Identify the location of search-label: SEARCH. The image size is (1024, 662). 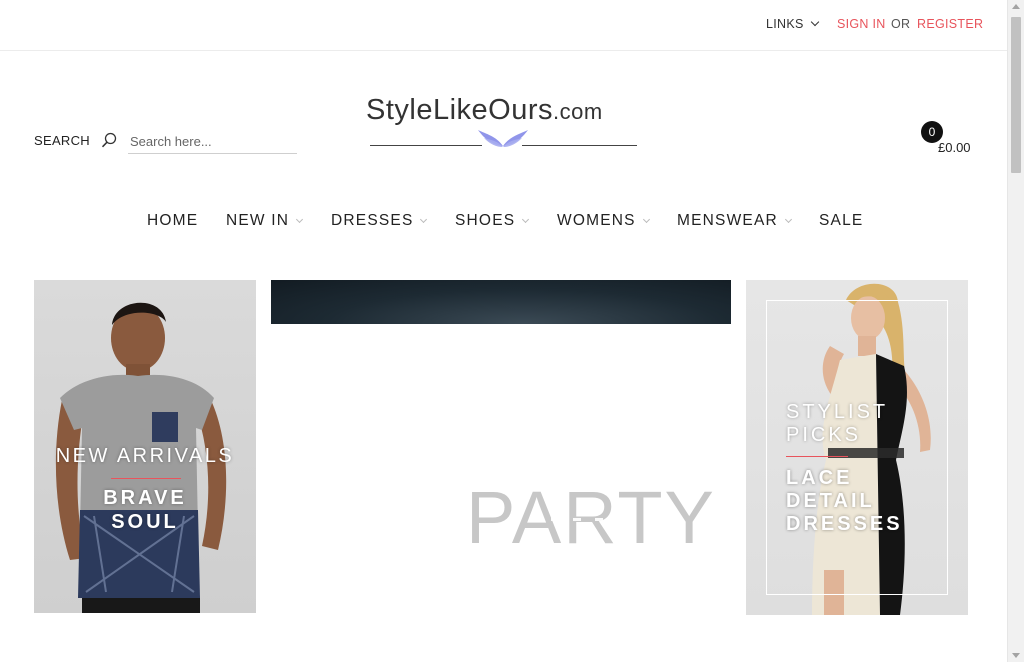
(62, 140).